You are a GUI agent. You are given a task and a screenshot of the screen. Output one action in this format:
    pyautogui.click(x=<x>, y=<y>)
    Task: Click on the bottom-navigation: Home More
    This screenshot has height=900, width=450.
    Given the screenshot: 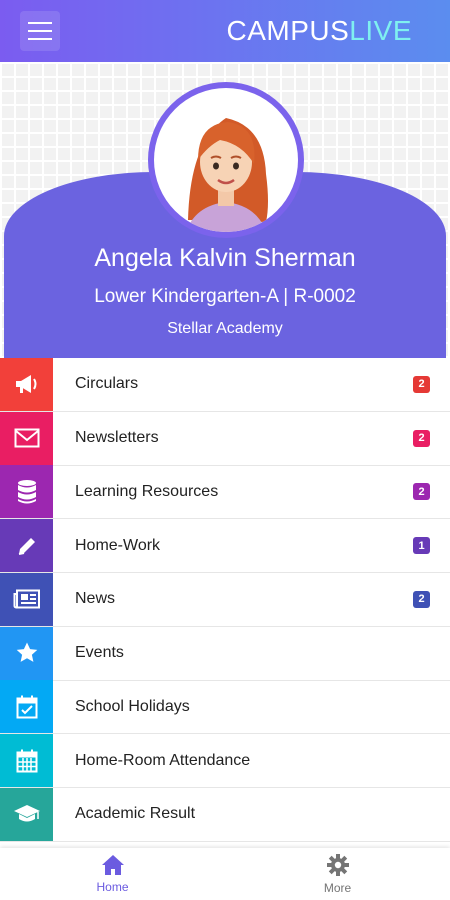 What is the action you would take?
    pyautogui.click(x=225, y=874)
    